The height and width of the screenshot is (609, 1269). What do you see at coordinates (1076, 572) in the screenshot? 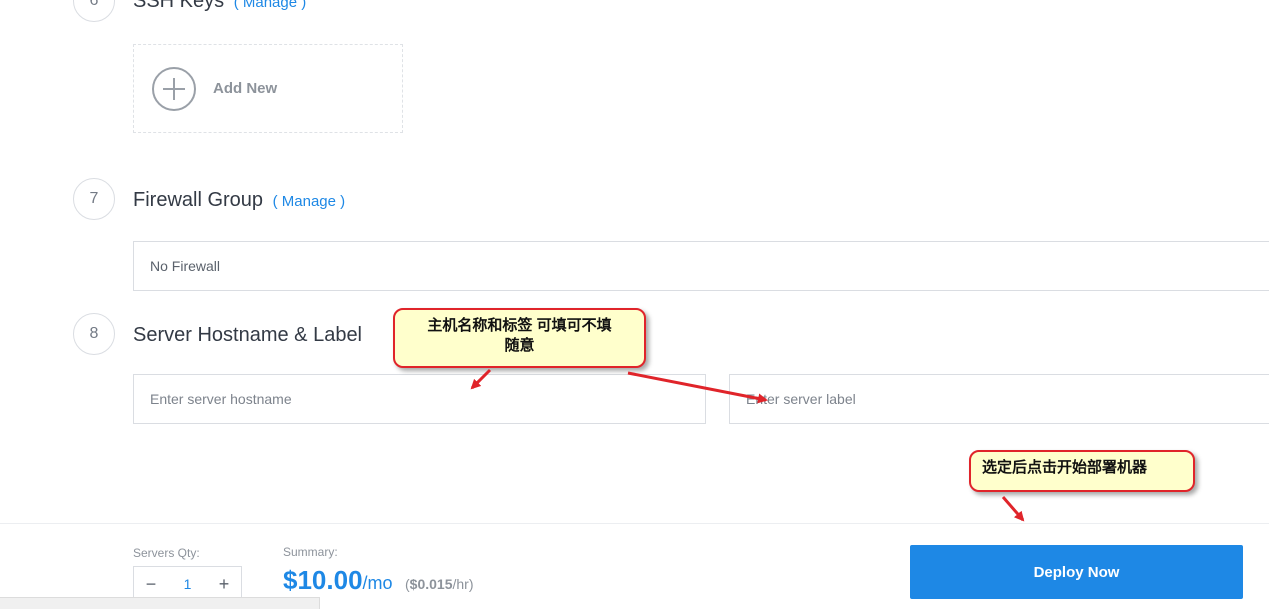
I see `deploy-now-button: Deploy Now` at bounding box center [1076, 572].